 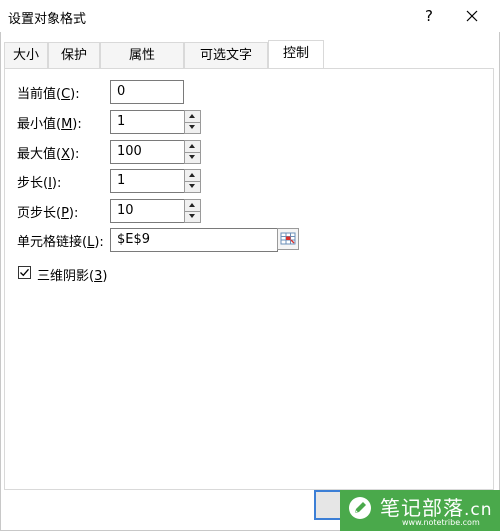 What do you see at coordinates (142, 55) in the screenshot?
I see `tab-properties: 属性` at bounding box center [142, 55].